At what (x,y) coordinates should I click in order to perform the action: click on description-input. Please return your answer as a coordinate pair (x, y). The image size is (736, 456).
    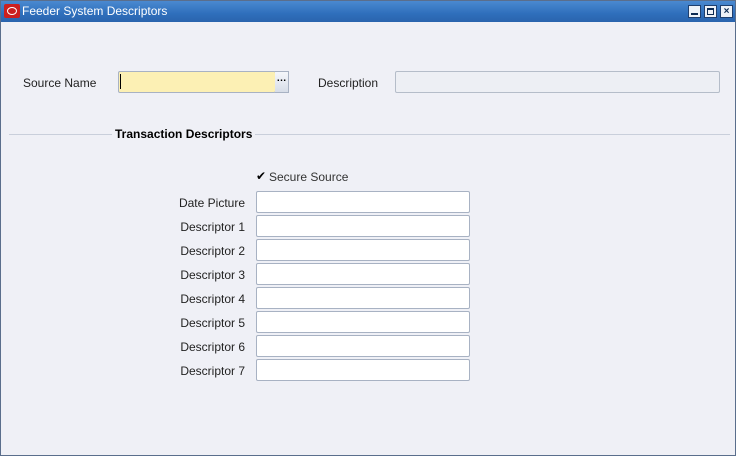
    Looking at the image, I should click on (557, 82).